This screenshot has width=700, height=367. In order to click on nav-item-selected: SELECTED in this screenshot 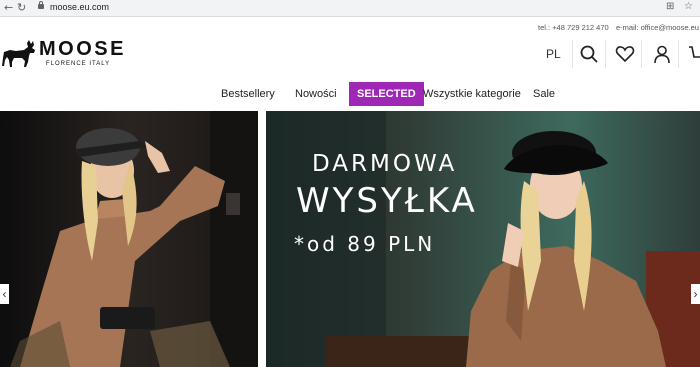, I will do `click(386, 94)`.